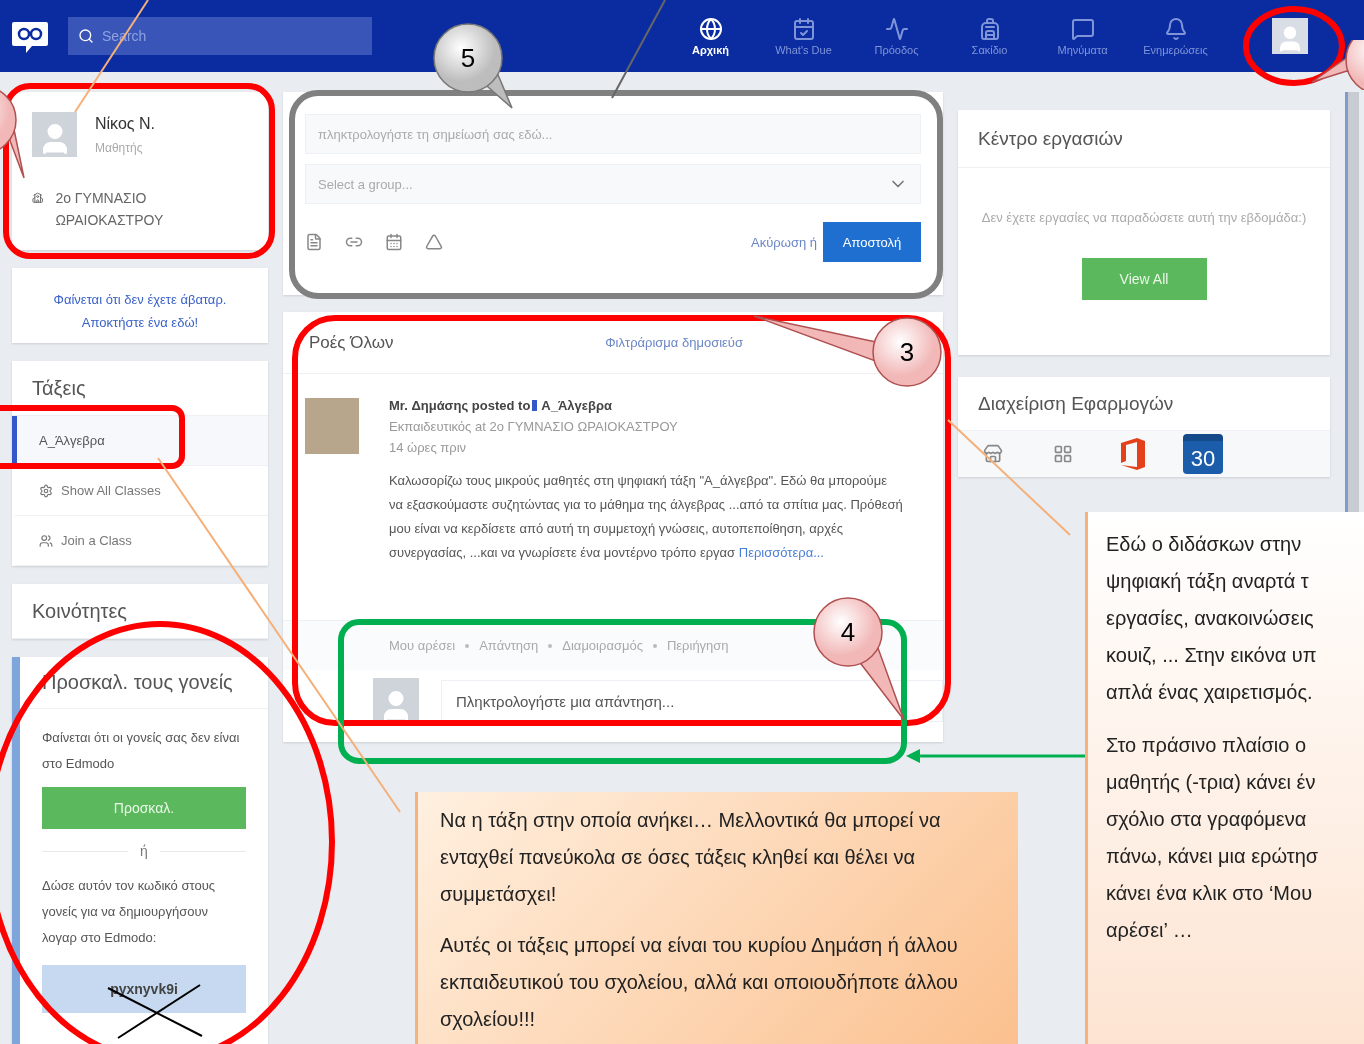 The image size is (1364, 1044). Describe the element at coordinates (1144, 279) in the screenshot. I see `view-all-button: View All` at that location.